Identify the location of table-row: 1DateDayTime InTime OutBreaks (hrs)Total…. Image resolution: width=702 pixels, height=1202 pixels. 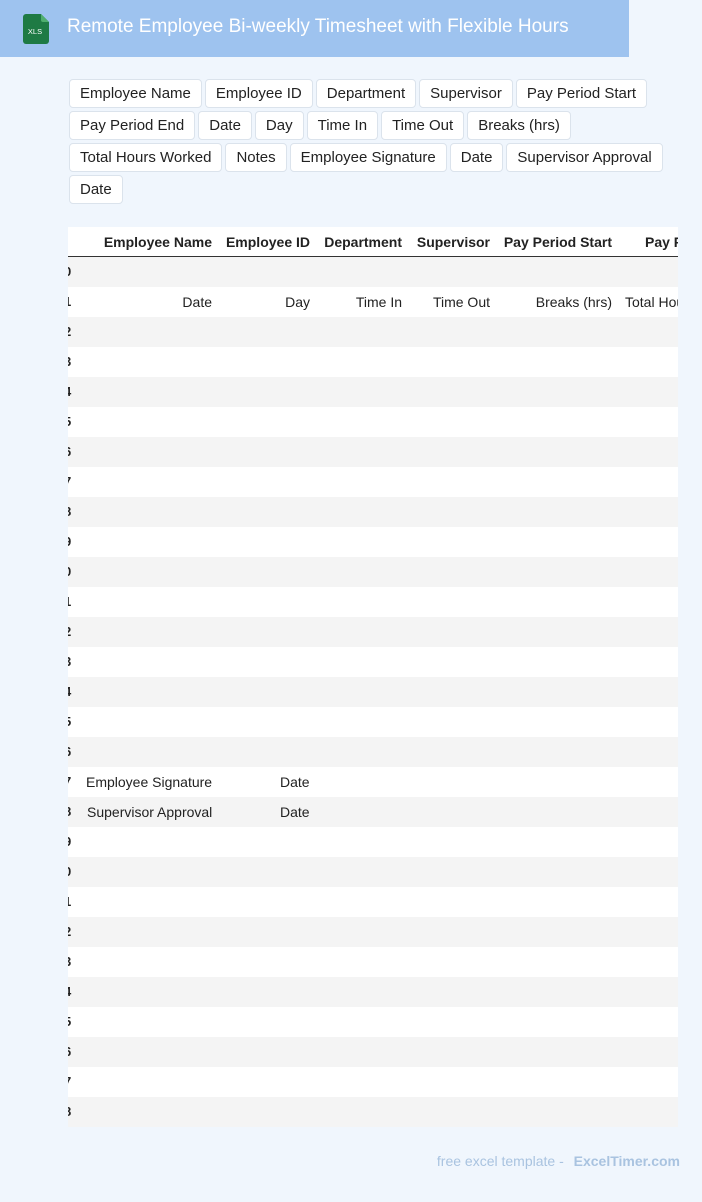
(373, 302).